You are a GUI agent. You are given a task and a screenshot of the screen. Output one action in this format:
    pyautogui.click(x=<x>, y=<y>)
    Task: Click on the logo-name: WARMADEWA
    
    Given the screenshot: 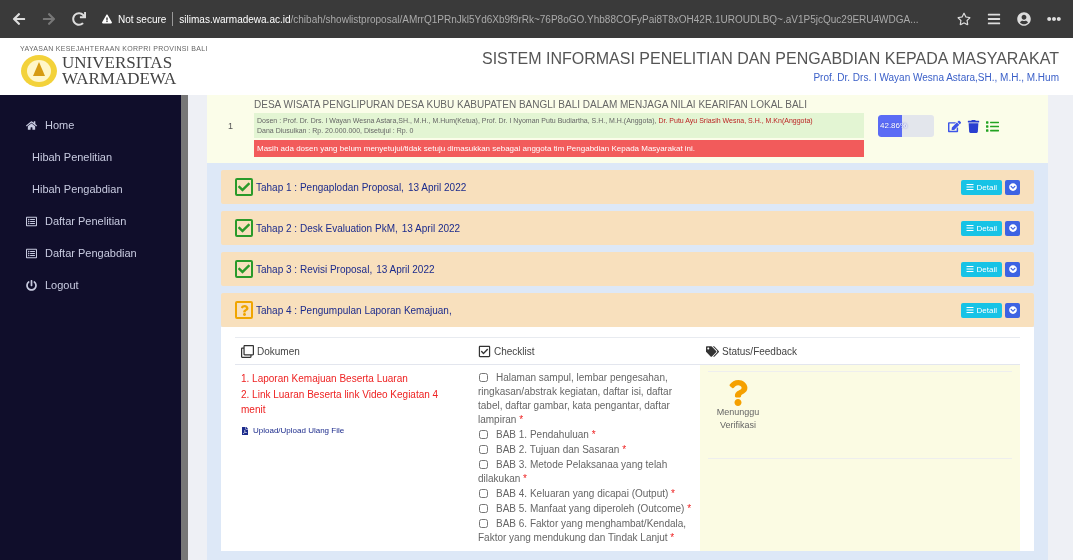 What is the action you would take?
    pyautogui.click(x=119, y=79)
    